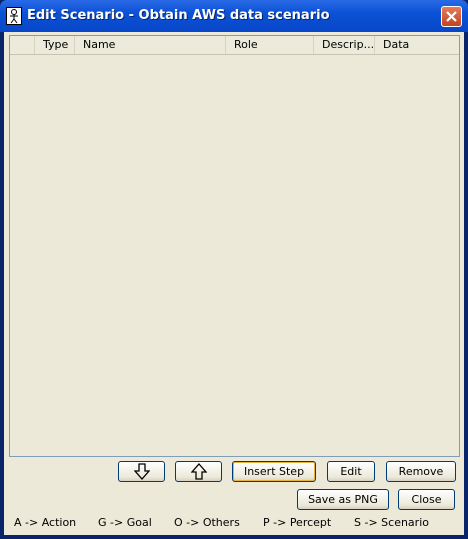 The width and height of the screenshot is (468, 539). Describe the element at coordinates (343, 499) in the screenshot. I see `save-as-png-button: Save as PNG` at that location.